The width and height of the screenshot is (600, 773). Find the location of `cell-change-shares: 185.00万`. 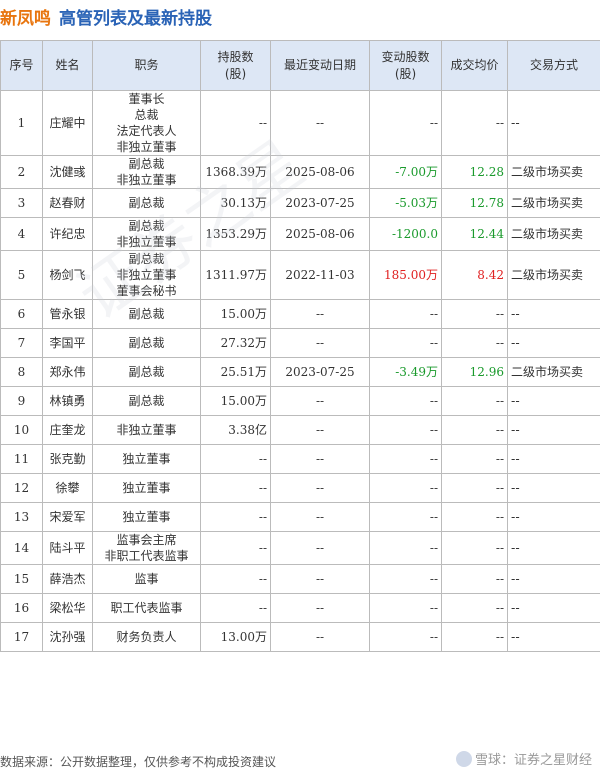

cell-change-shares: 185.00万 is located at coordinates (405, 275).